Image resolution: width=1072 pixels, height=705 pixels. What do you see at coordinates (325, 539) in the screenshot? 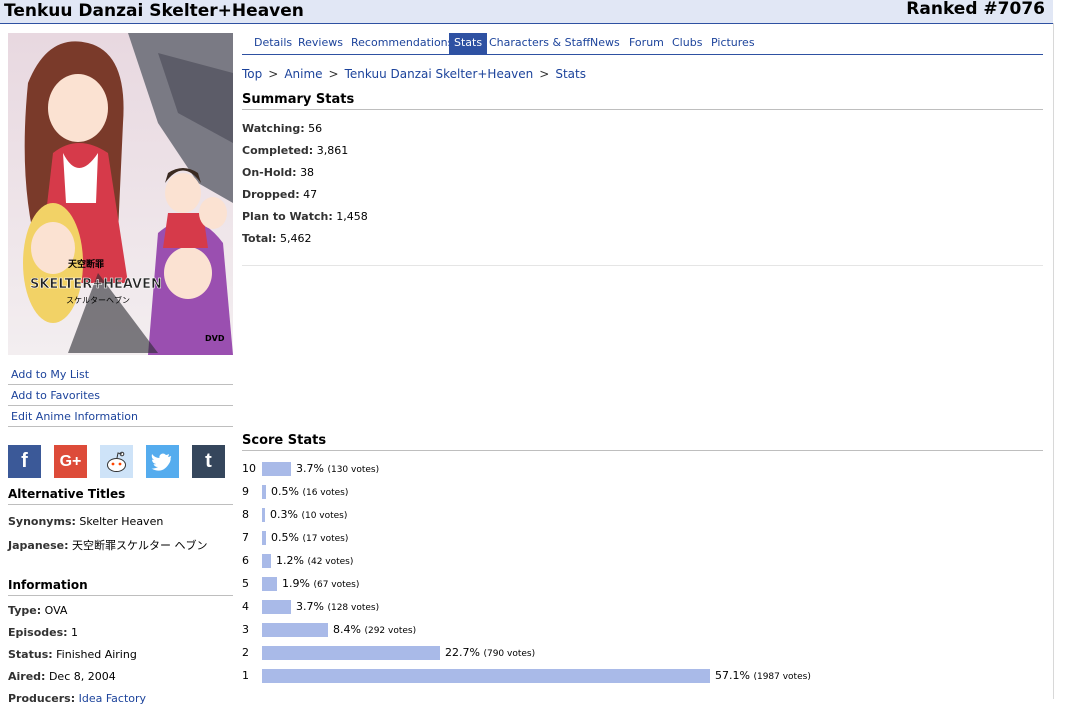
I see `score-vote-count: (17 votes)` at bounding box center [325, 539].